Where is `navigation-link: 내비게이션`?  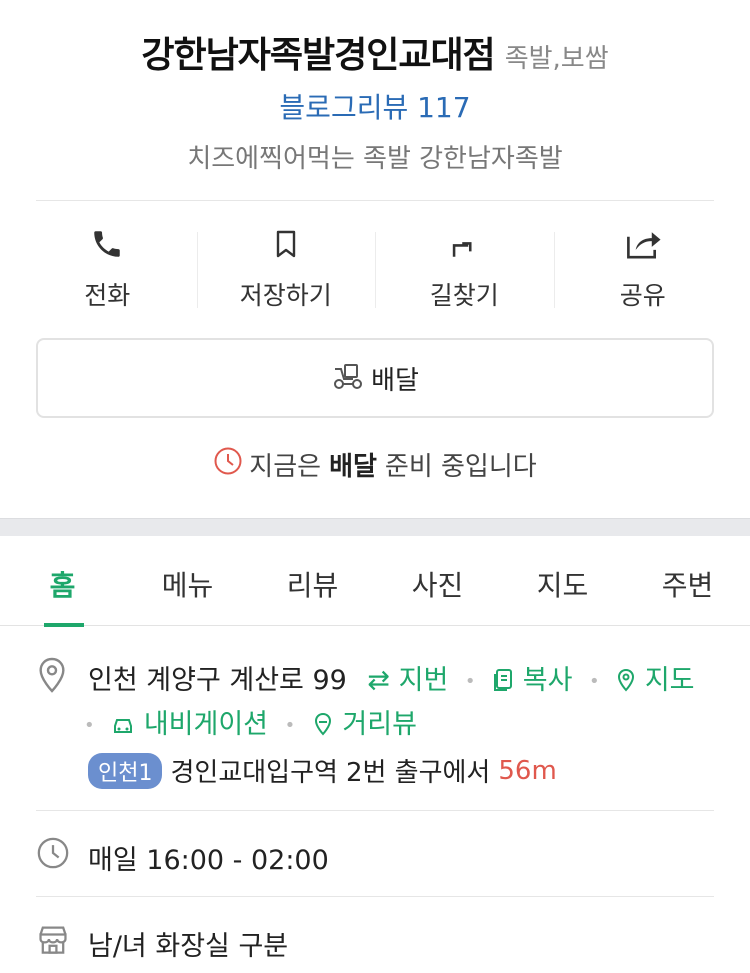 navigation-link: 내비게이션 is located at coordinates (193, 724).